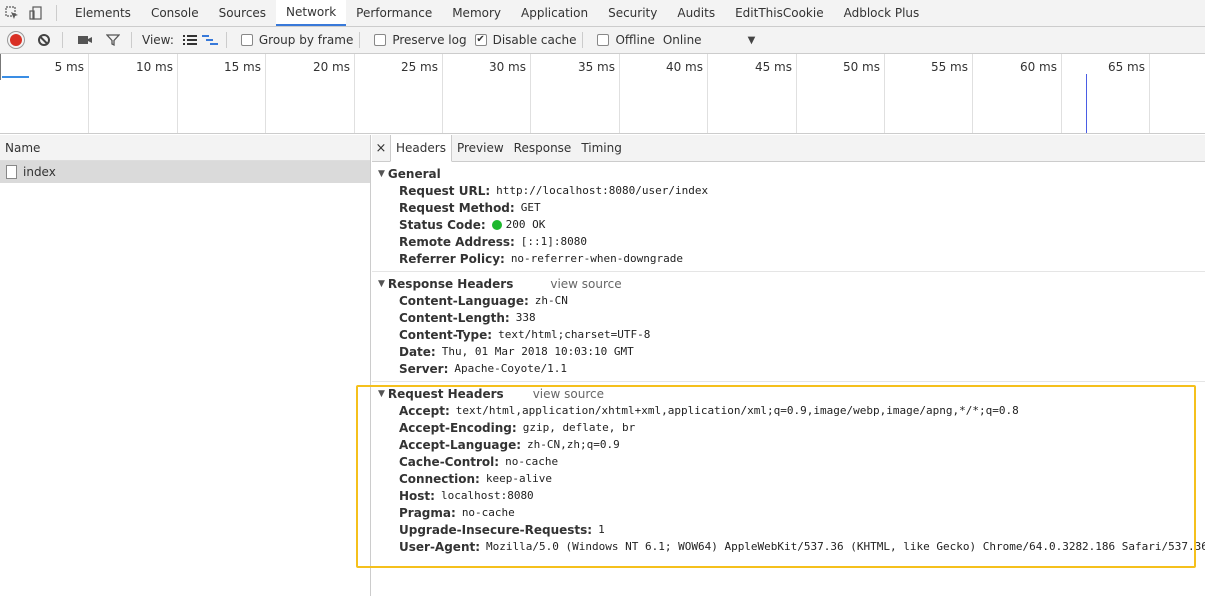 This screenshot has width=1205, height=596. I want to click on offline-checkbox: Offline, so click(626, 40).